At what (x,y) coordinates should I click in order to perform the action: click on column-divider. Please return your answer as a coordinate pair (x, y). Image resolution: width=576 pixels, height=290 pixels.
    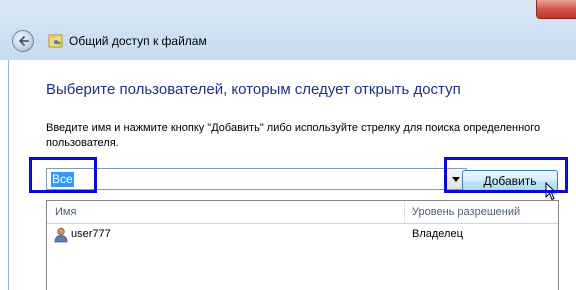
    Looking at the image, I should click on (404, 212).